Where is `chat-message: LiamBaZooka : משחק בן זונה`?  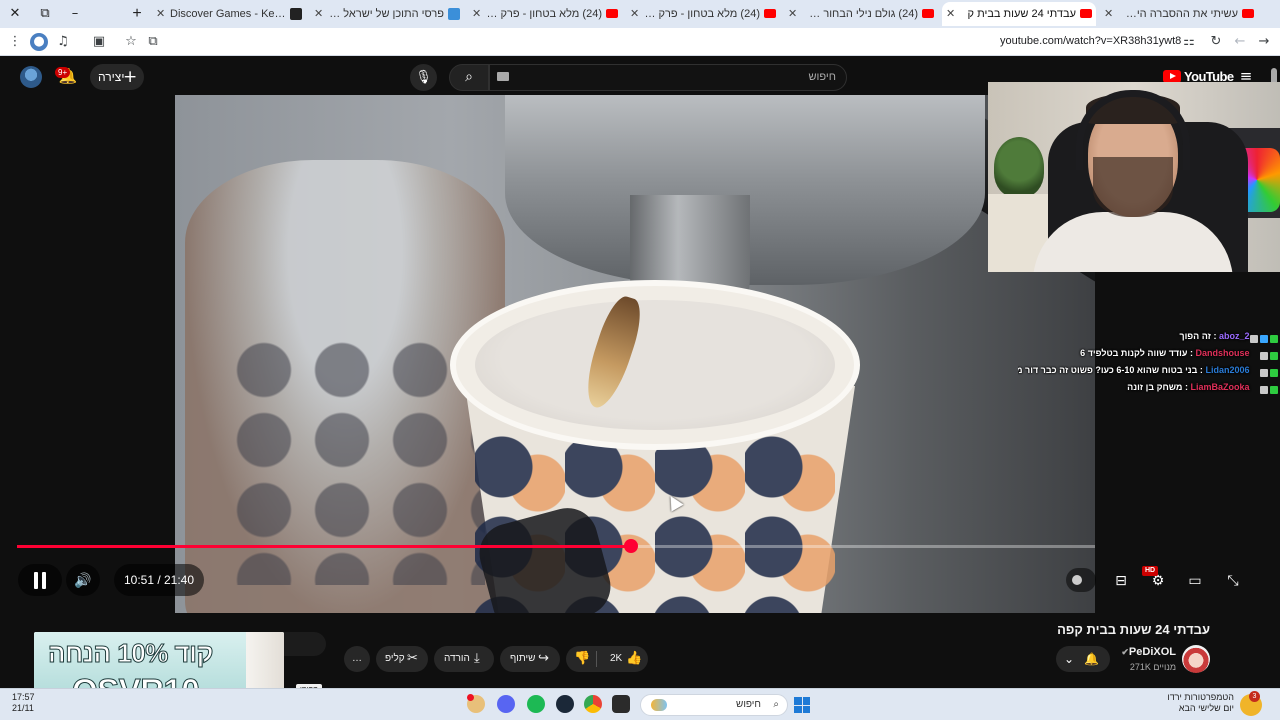 chat-message: LiamBaZooka : משחק בן זונה is located at coordinates (1149, 387).